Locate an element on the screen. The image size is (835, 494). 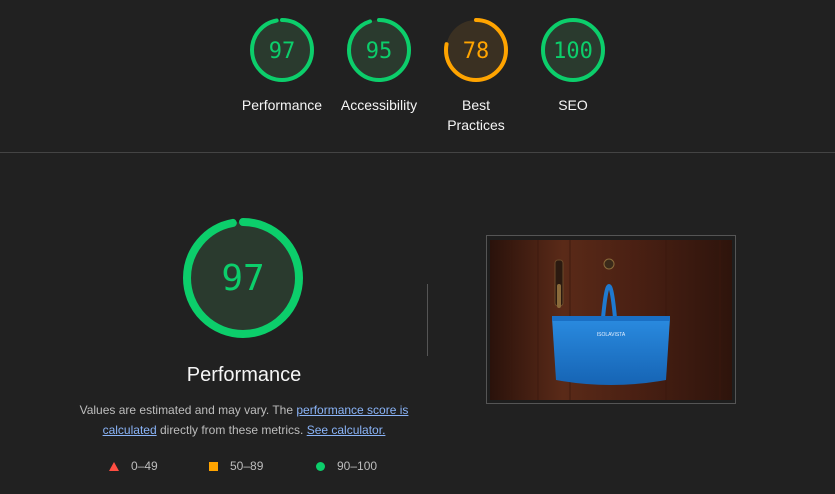
performance-gauge-large: 97 is located at coordinates (243, 280).